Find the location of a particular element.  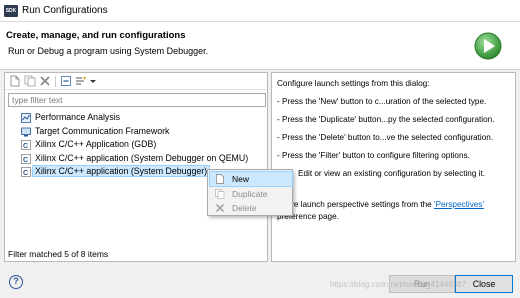

menu-item-new: New is located at coordinates (251, 179).